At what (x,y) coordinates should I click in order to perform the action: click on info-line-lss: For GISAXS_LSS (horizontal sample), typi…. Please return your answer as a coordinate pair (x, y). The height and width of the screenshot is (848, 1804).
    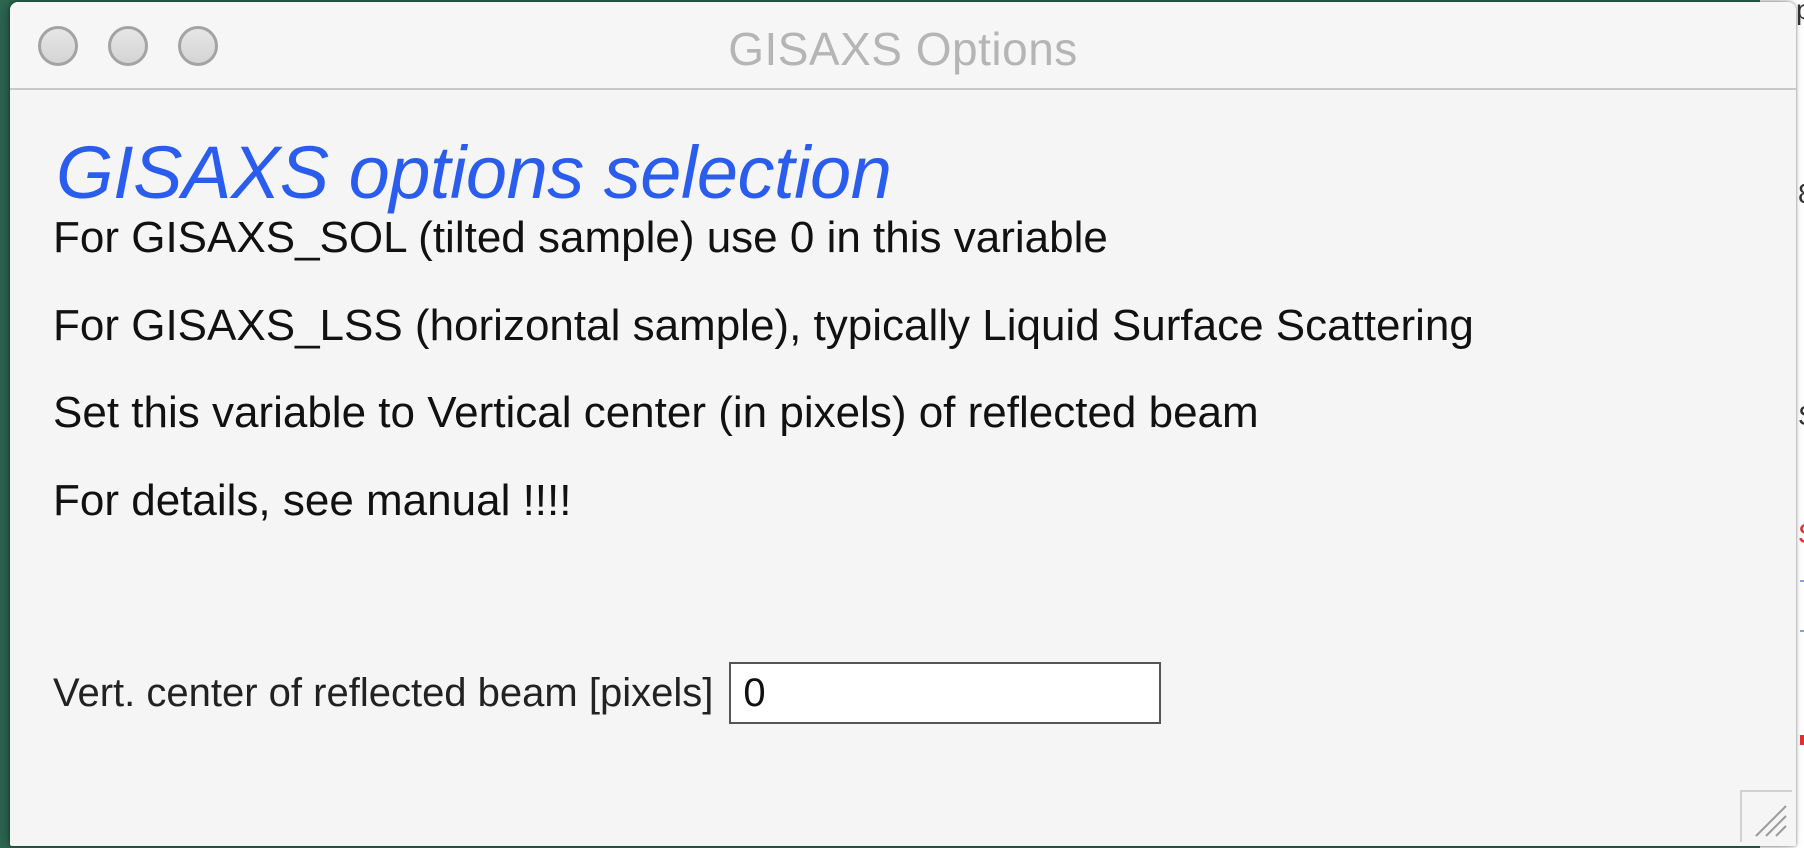
    Looking at the image, I should click on (763, 325).